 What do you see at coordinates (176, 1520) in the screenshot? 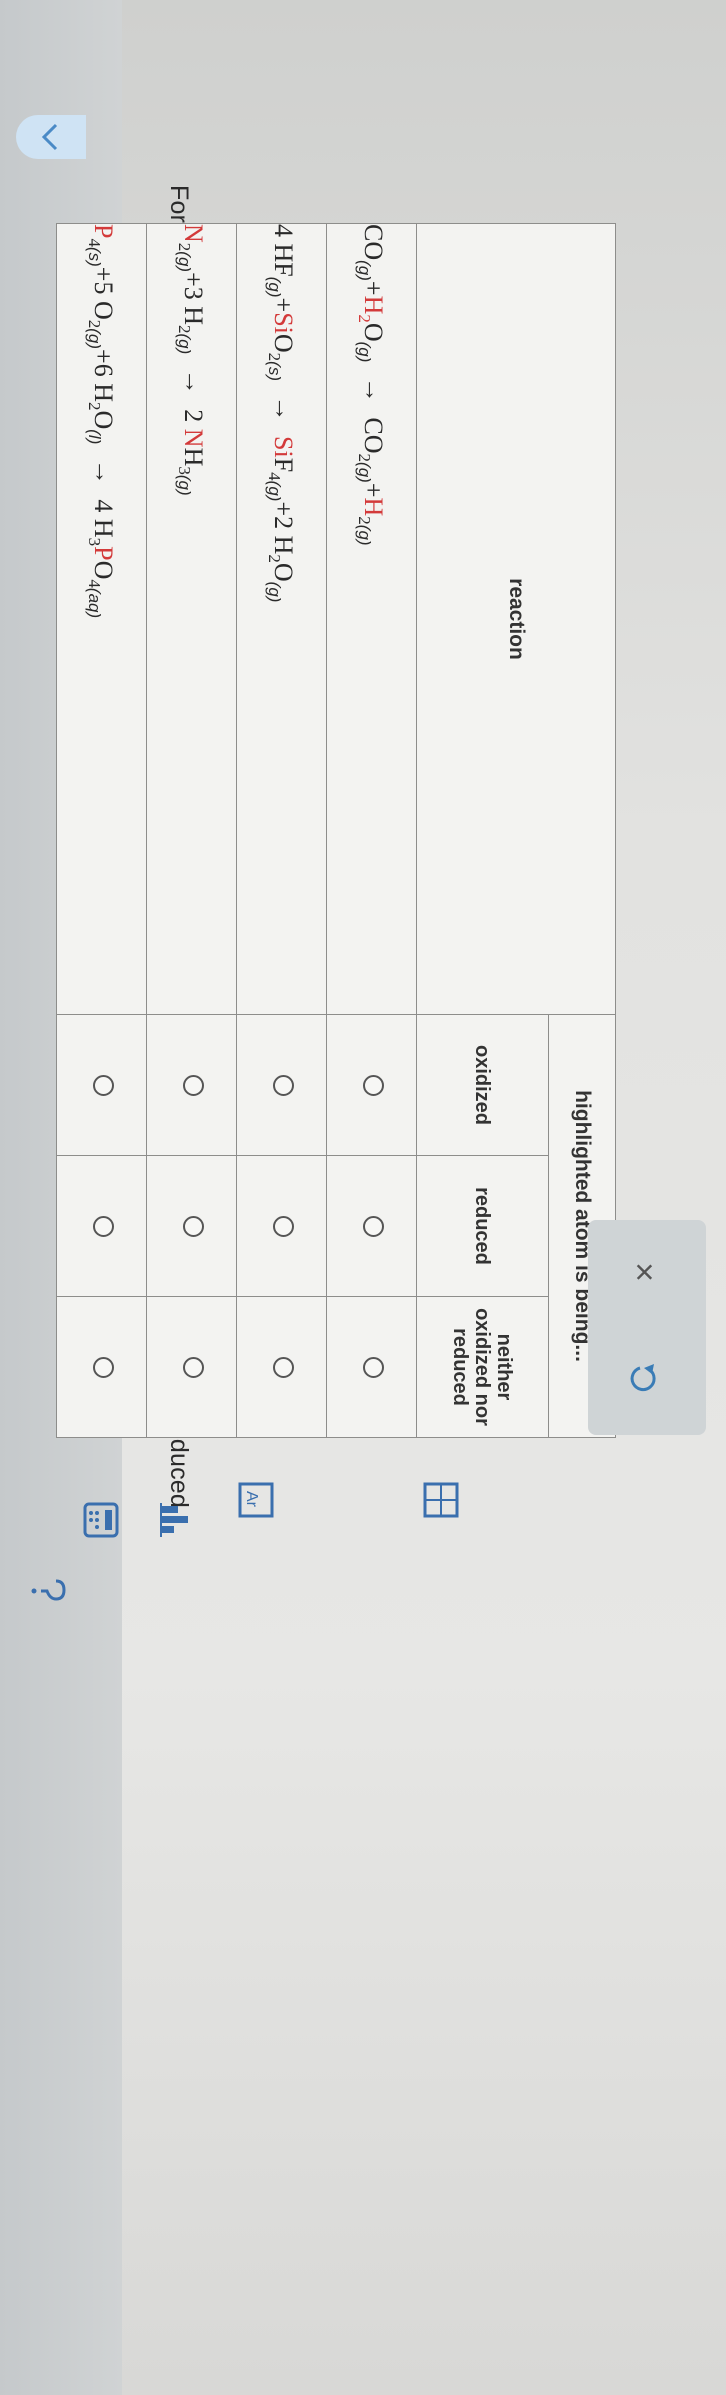
I see `bar-chart-icon` at bounding box center [176, 1520].